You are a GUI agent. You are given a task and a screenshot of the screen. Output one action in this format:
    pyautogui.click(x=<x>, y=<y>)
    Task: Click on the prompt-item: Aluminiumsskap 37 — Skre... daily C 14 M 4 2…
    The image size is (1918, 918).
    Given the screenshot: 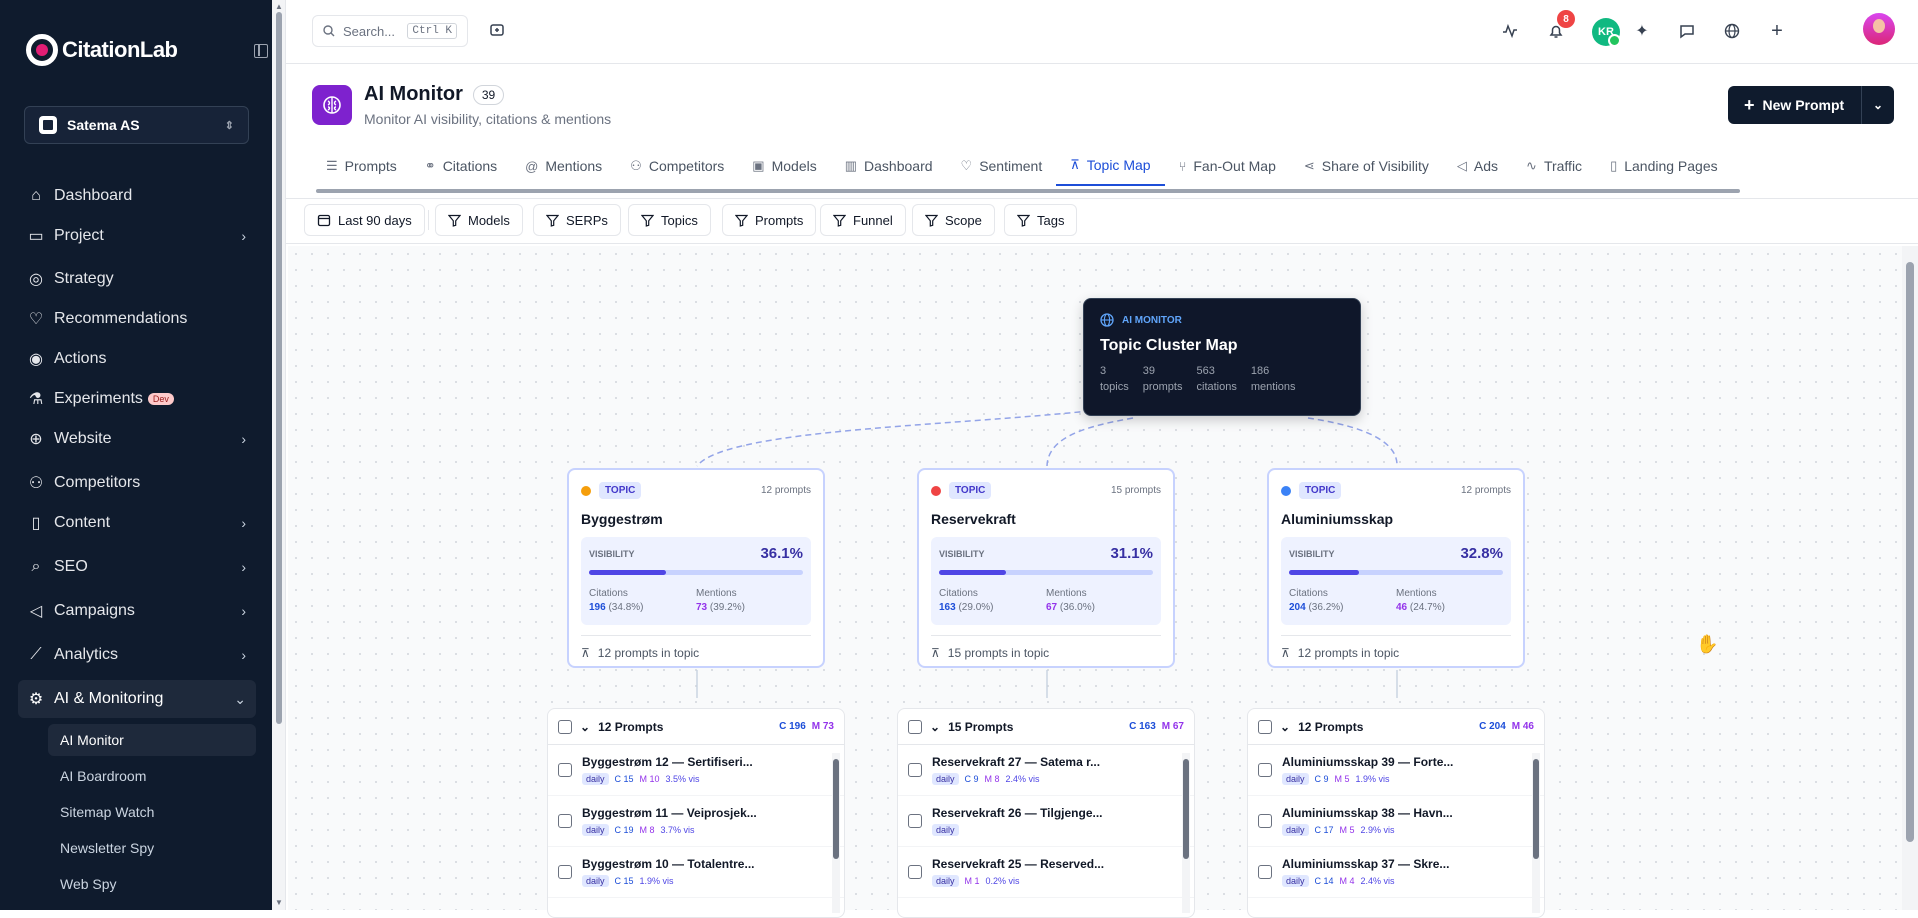 What is the action you would take?
    pyautogui.click(x=1396, y=872)
    